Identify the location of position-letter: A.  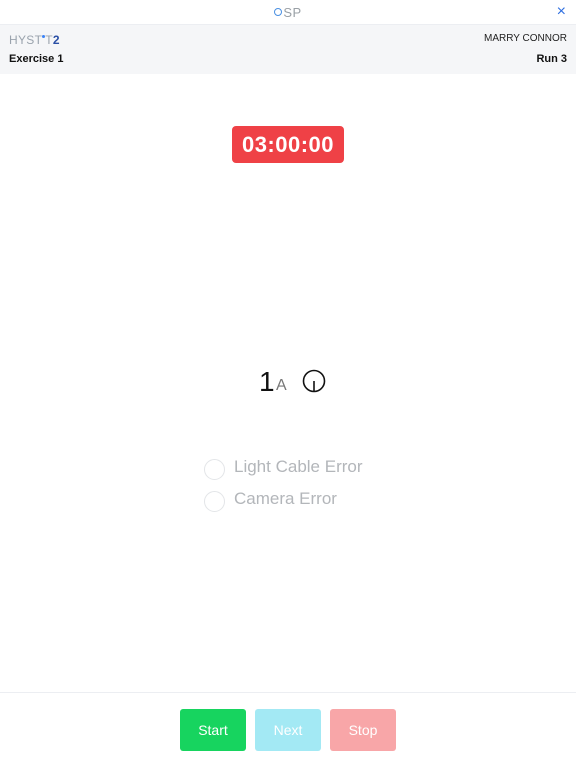
(281, 385).